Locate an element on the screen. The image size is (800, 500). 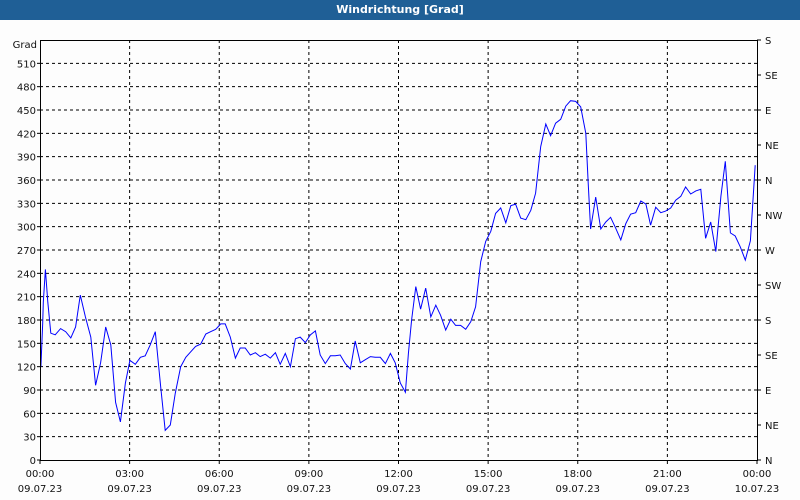
y-tick-label: 420 is located at coordinates (26, 134).